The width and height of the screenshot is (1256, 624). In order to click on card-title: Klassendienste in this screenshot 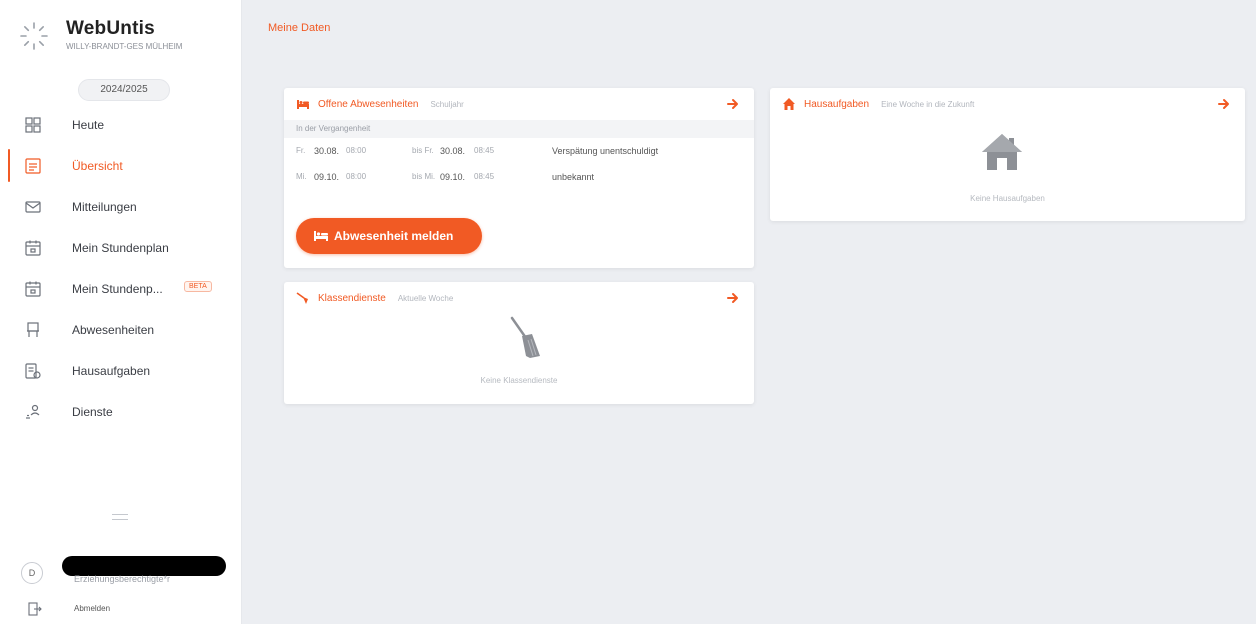, I will do `click(352, 298)`.